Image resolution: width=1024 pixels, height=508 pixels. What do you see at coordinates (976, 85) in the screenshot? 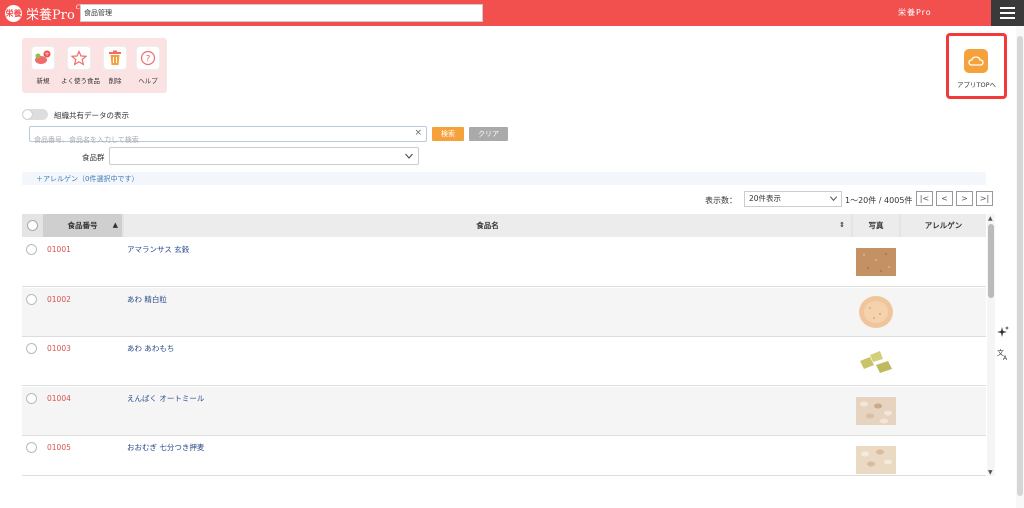
I see `app-top-label: アプリTOPへ` at bounding box center [976, 85].